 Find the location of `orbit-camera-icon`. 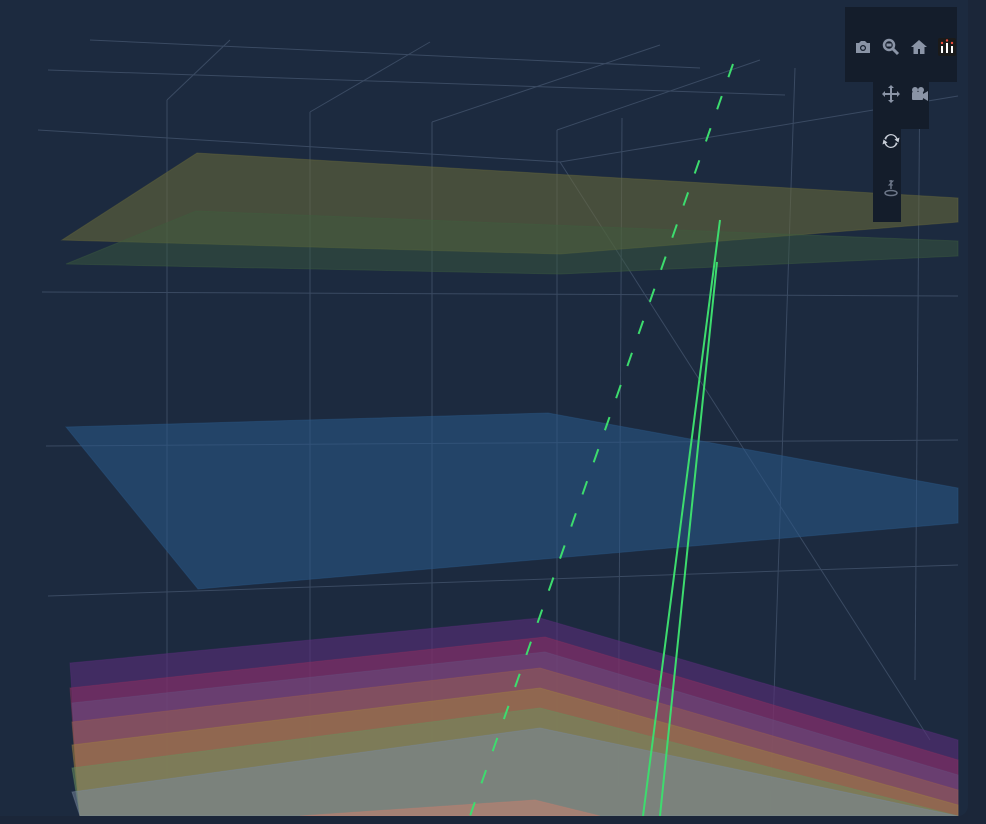

orbit-camera-icon is located at coordinates (919, 94).